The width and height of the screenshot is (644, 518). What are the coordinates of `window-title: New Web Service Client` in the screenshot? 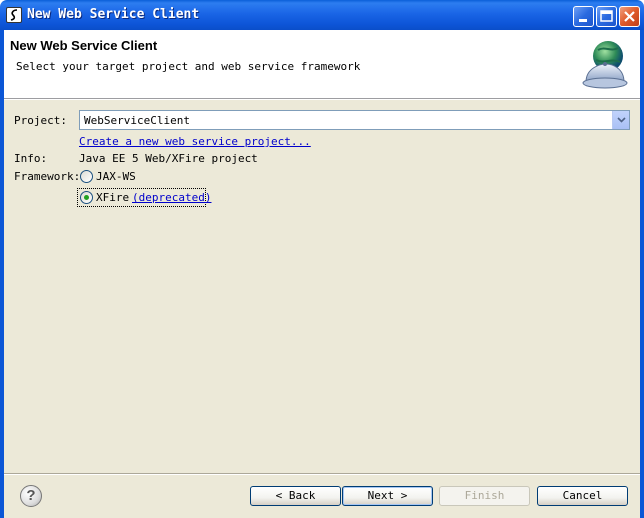 It's located at (113, 14).